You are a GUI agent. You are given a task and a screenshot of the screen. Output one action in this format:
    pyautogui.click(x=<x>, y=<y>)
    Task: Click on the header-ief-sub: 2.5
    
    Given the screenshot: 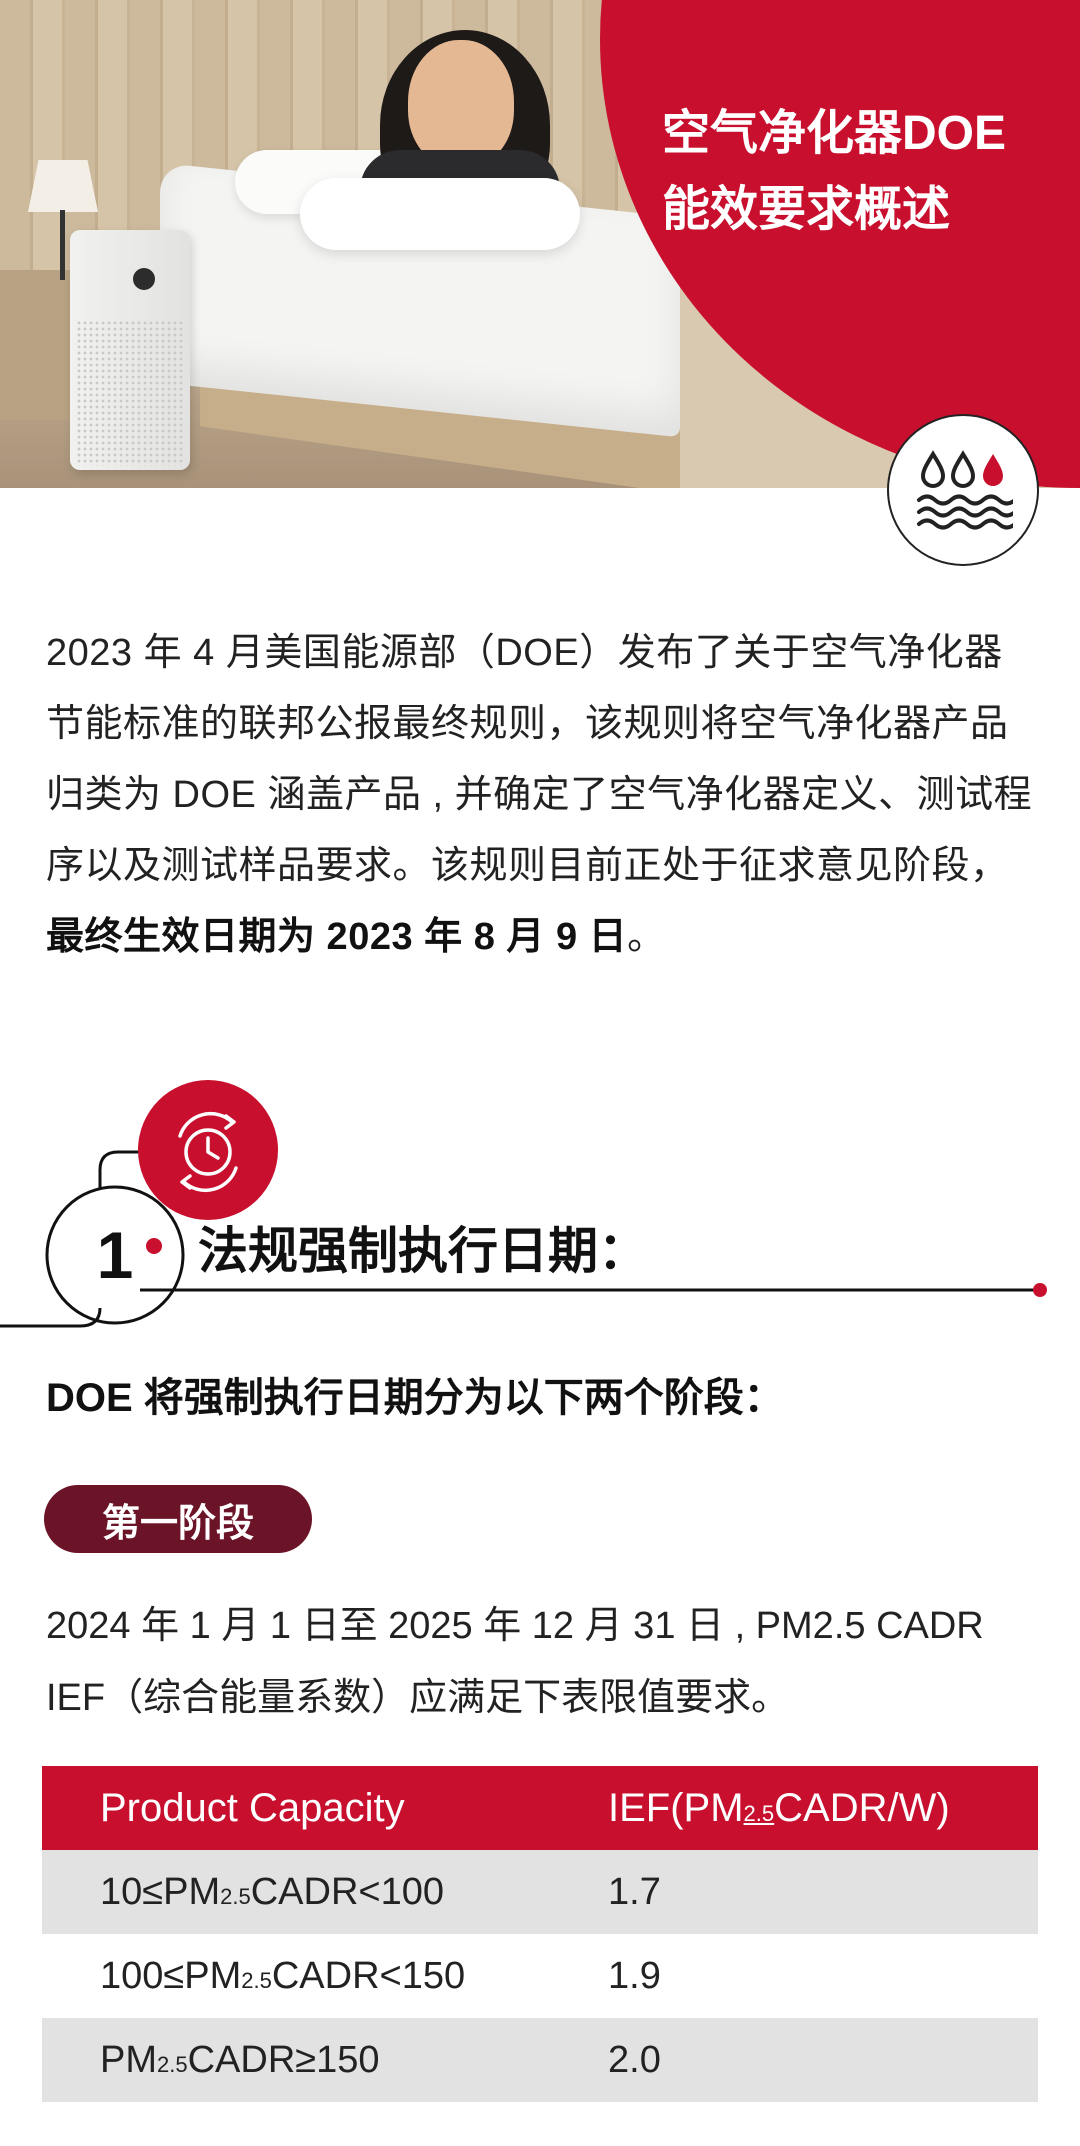 What is the action you would take?
    pyautogui.click(x=759, y=1813)
    